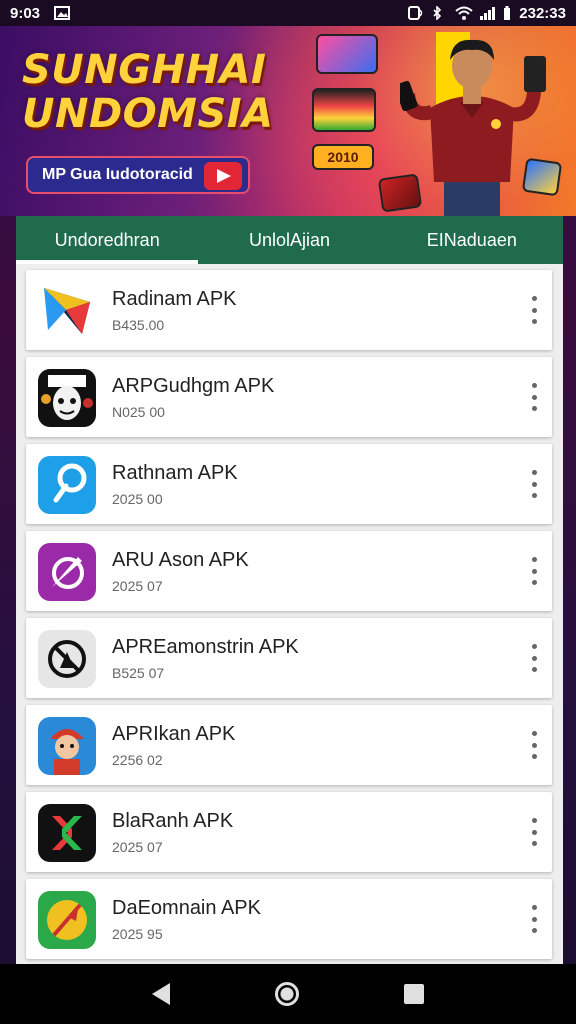 This screenshot has height=1024, width=576. I want to click on list-item: Radinam APK B435.00, so click(289, 310).